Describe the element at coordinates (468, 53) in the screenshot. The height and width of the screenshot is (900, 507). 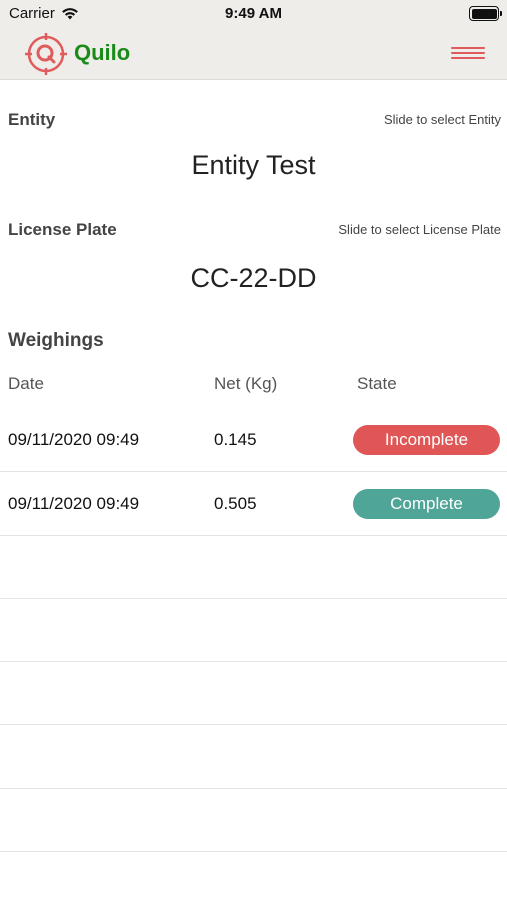
I see `hamburger-menu-icon` at that location.